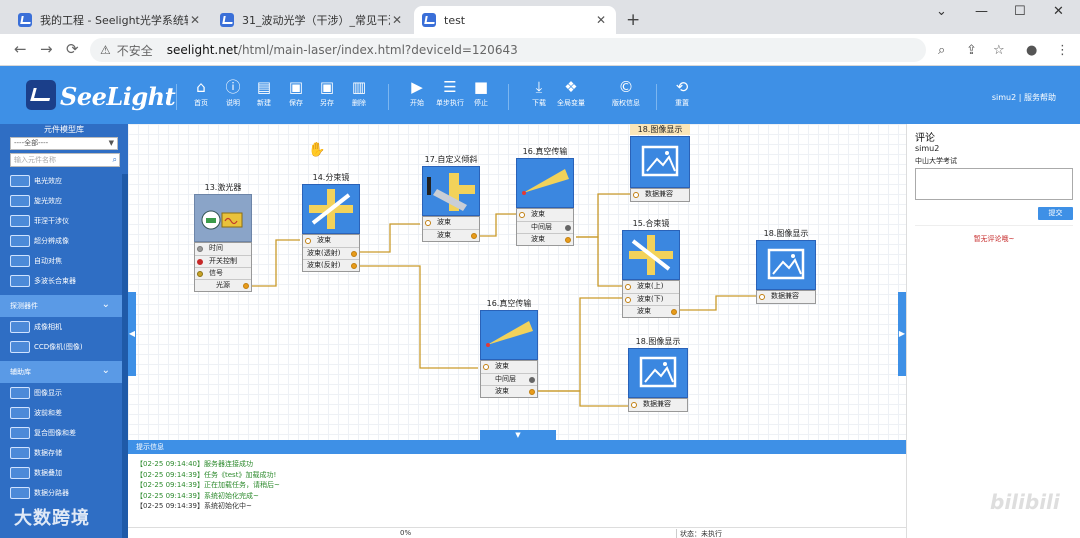 Image resolution: width=1080 pixels, height=538 pixels. Describe the element at coordinates (72, 49) in the screenshot. I see `reload-icon: ⟳` at that location.